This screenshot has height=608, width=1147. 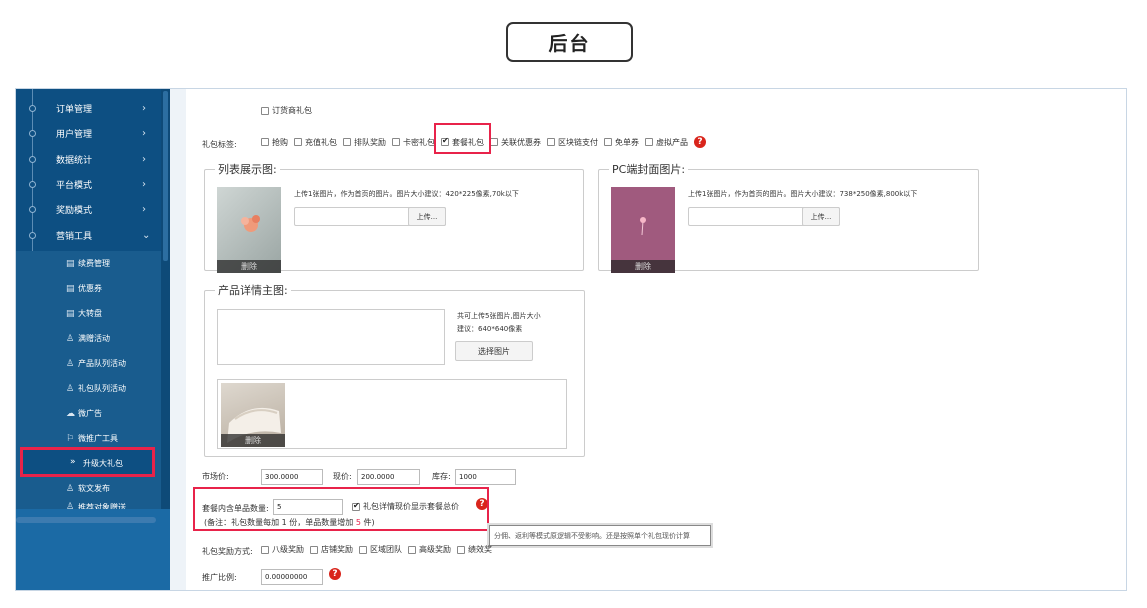 I want to click on panel-title: 产品详情主图:, so click(x=253, y=290).